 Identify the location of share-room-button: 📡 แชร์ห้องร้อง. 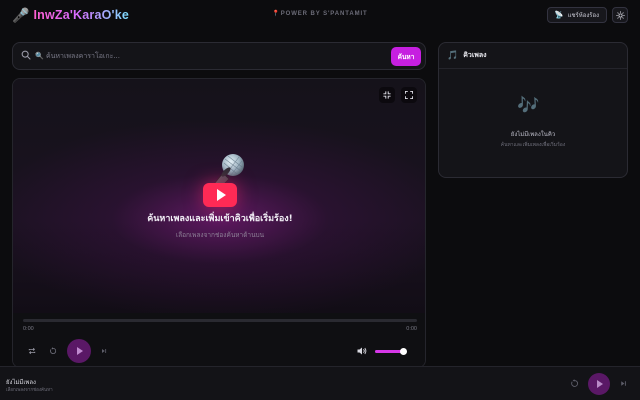
(576, 15).